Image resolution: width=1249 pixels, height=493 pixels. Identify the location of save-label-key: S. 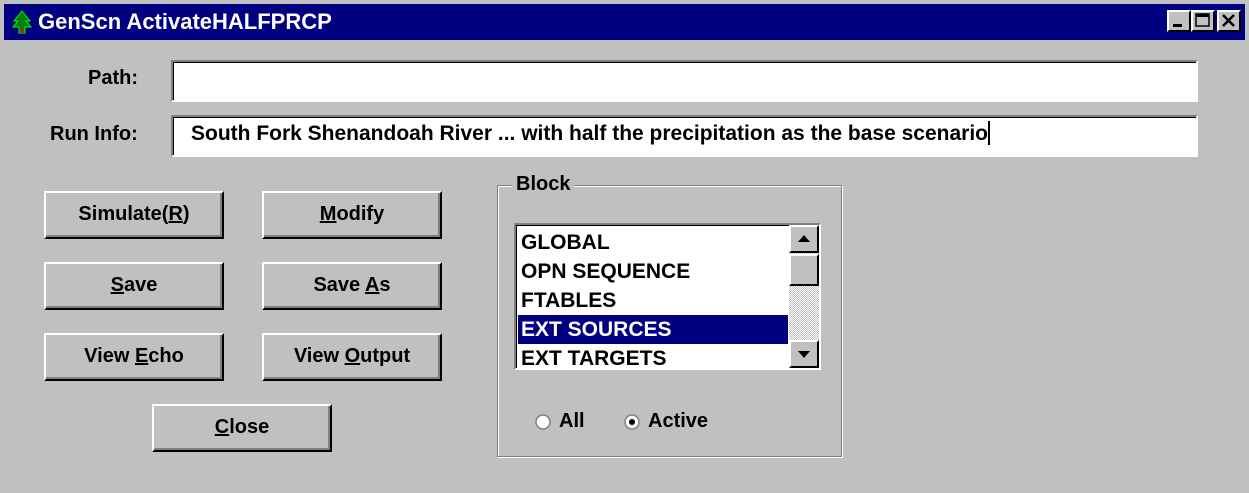
(117, 285).